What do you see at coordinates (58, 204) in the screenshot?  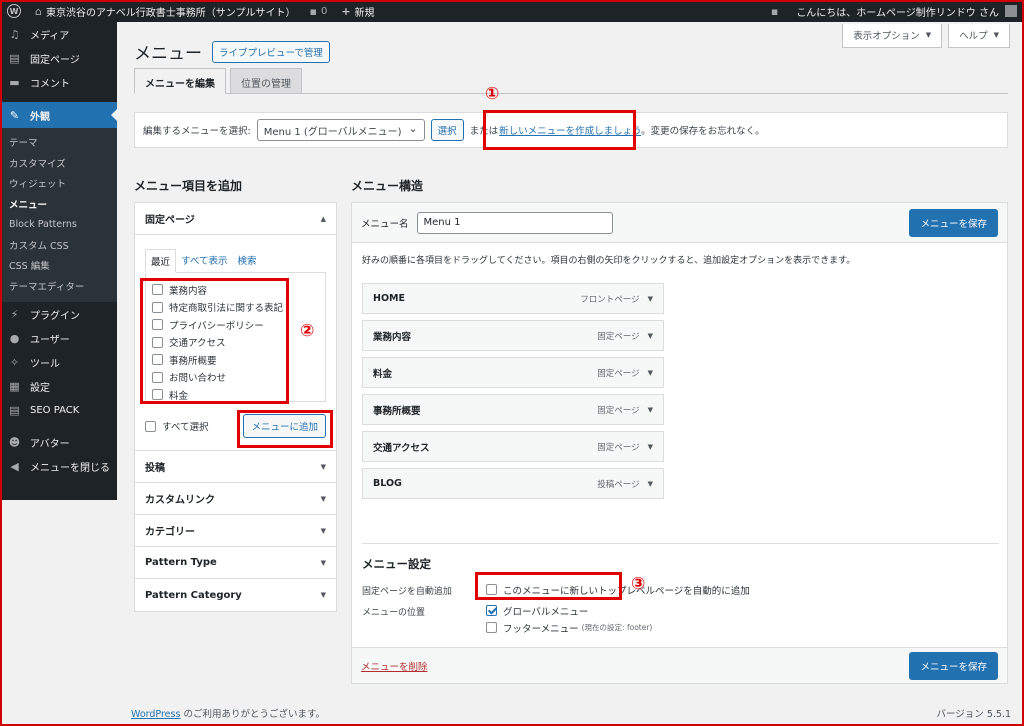 I see `submenu-menus: メニュー` at bounding box center [58, 204].